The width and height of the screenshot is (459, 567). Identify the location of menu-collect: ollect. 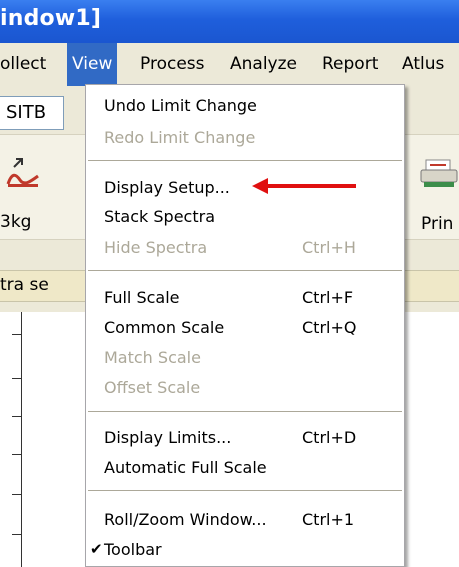
(23, 64).